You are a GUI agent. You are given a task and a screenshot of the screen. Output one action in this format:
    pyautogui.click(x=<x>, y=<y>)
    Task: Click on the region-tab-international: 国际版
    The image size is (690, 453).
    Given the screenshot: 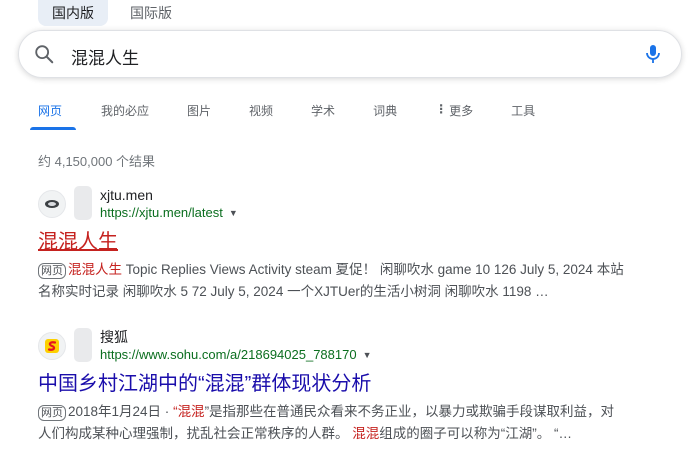 What is the action you would take?
    pyautogui.click(x=151, y=13)
    